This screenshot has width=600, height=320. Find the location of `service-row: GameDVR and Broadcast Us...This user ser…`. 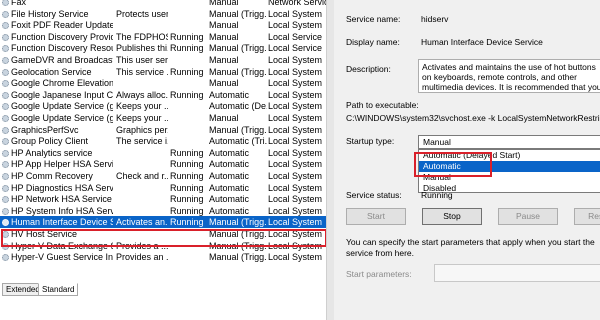

service-row: GameDVR and Broadcast Us...This user ser… is located at coordinates (163, 60).